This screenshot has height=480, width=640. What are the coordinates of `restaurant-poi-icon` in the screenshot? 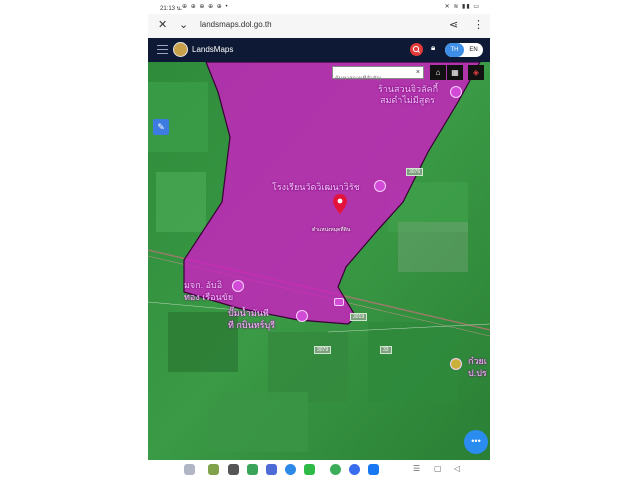 It's located at (456, 92).